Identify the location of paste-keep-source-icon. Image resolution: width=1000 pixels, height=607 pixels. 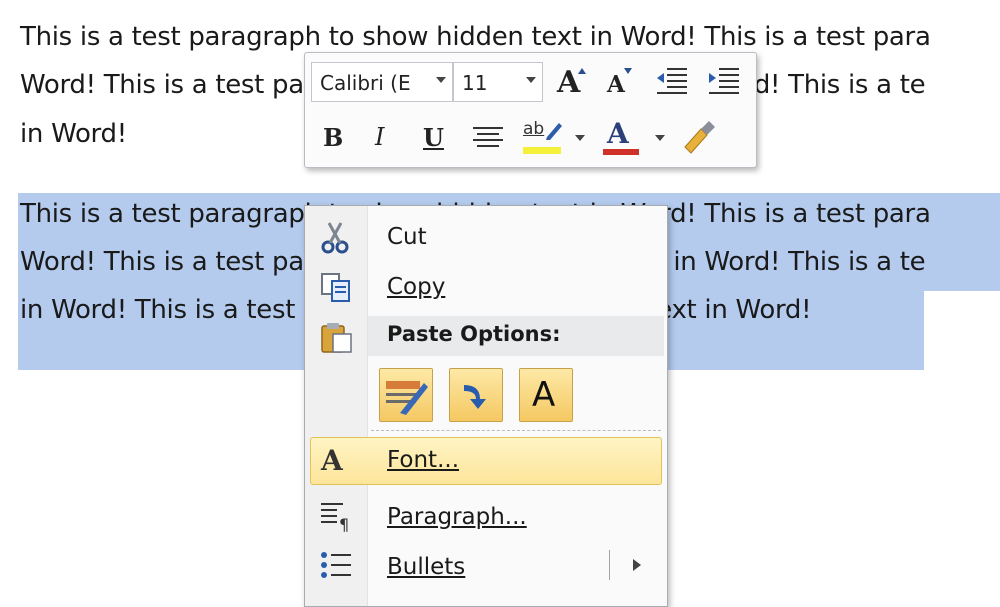
(407, 398).